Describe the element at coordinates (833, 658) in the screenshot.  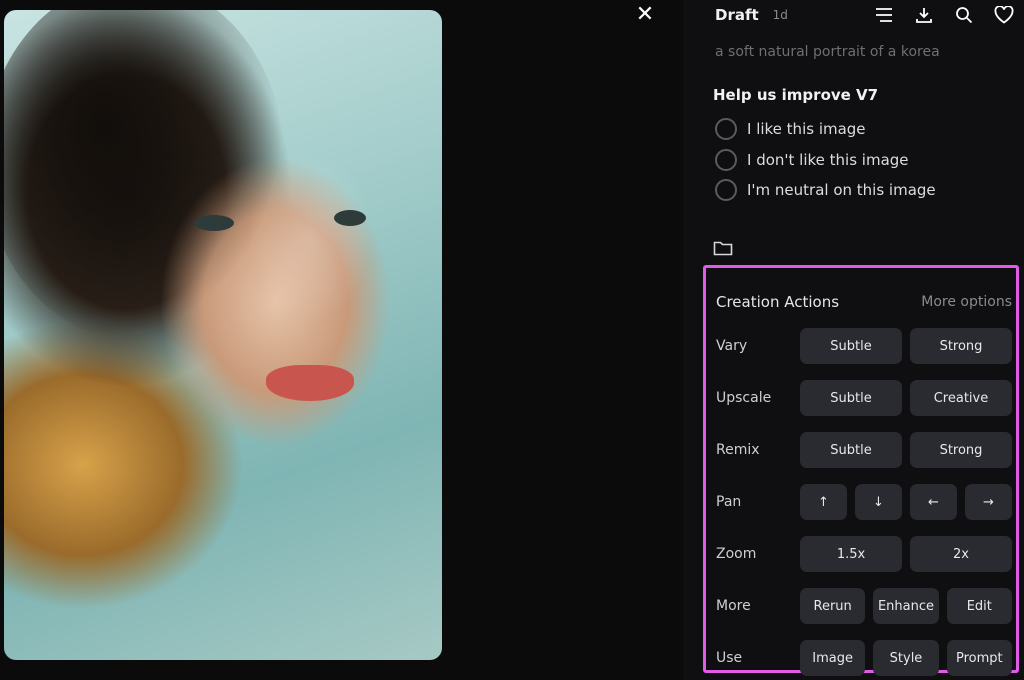
I see `use-image-button: Image` at that location.